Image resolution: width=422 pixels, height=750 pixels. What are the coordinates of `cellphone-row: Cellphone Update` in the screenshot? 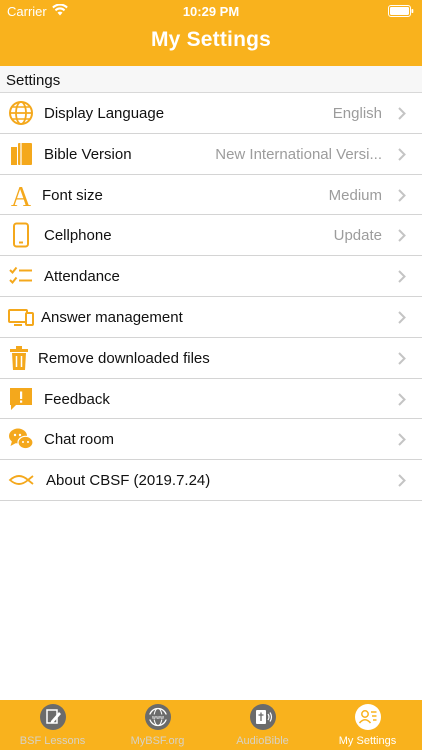 It's located at (211, 236).